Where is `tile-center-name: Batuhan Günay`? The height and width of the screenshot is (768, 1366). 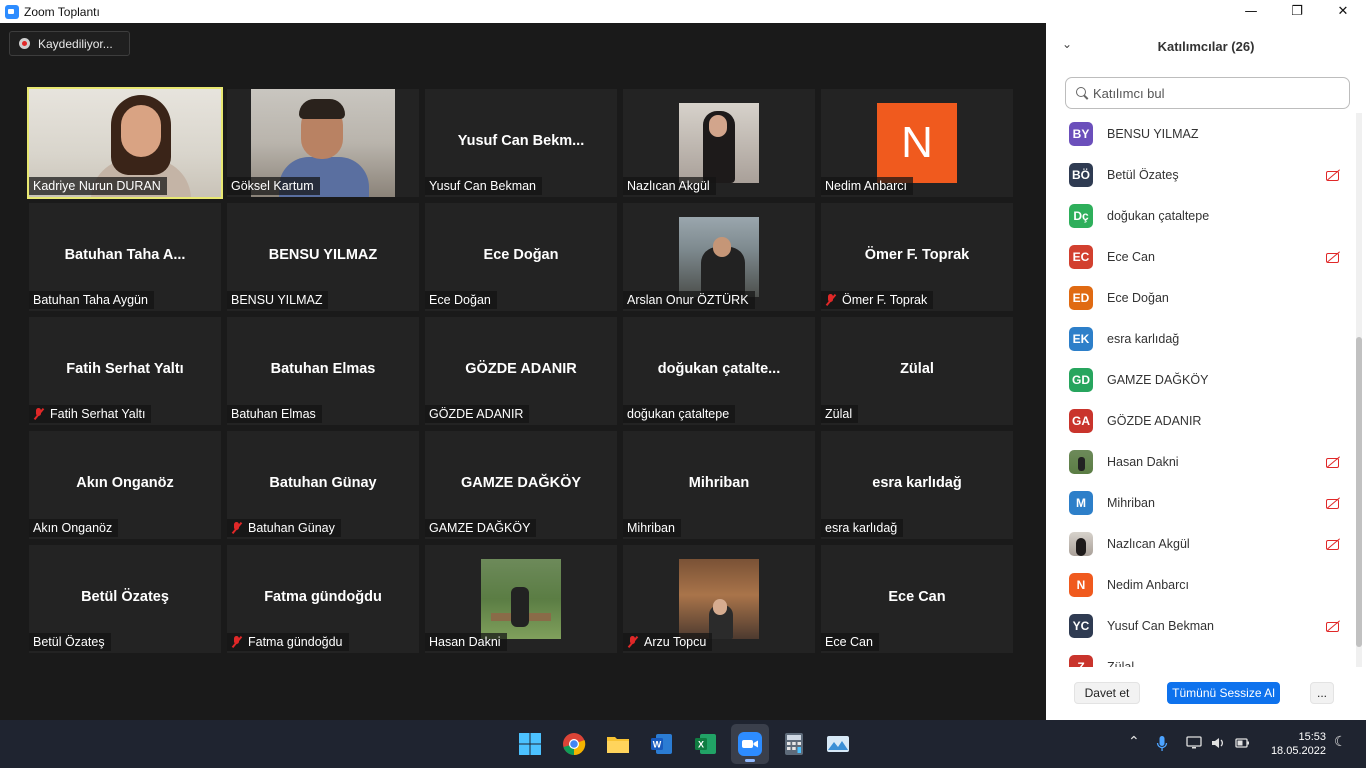
tile-center-name: Batuhan Günay is located at coordinates (323, 483).